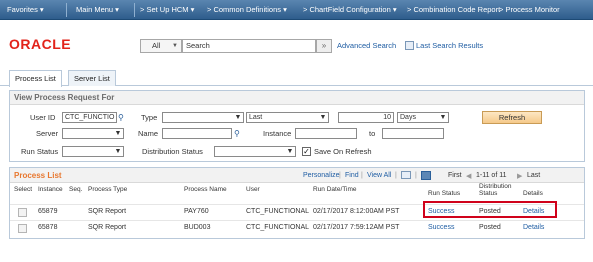 Image resolution: width=593 pixels, height=262 pixels. I want to click on col-distribution-status: Distribution Status, so click(495, 190).